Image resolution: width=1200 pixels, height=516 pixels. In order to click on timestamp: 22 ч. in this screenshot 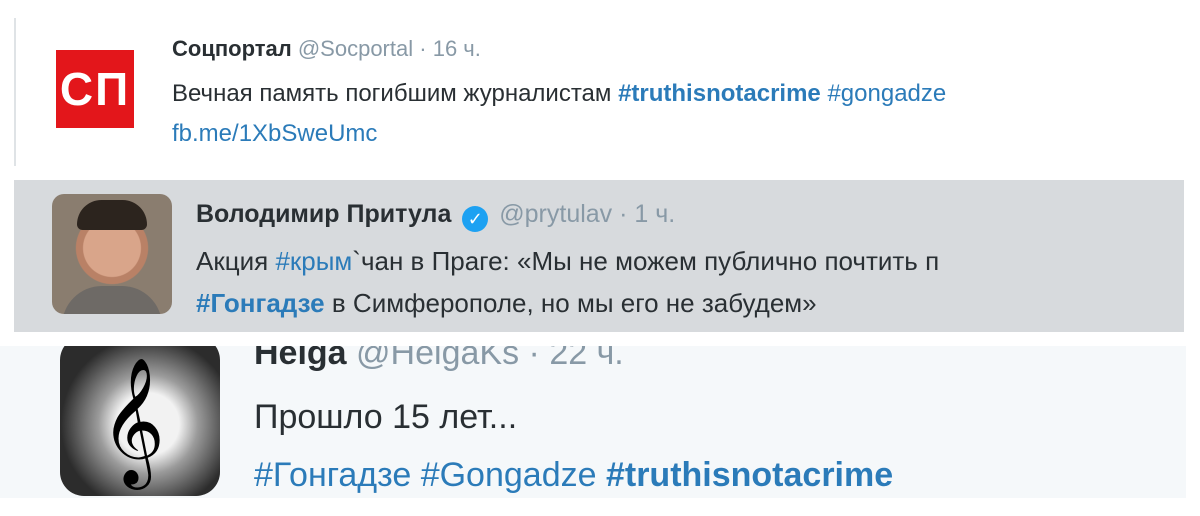, I will do `click(586, 359)`.